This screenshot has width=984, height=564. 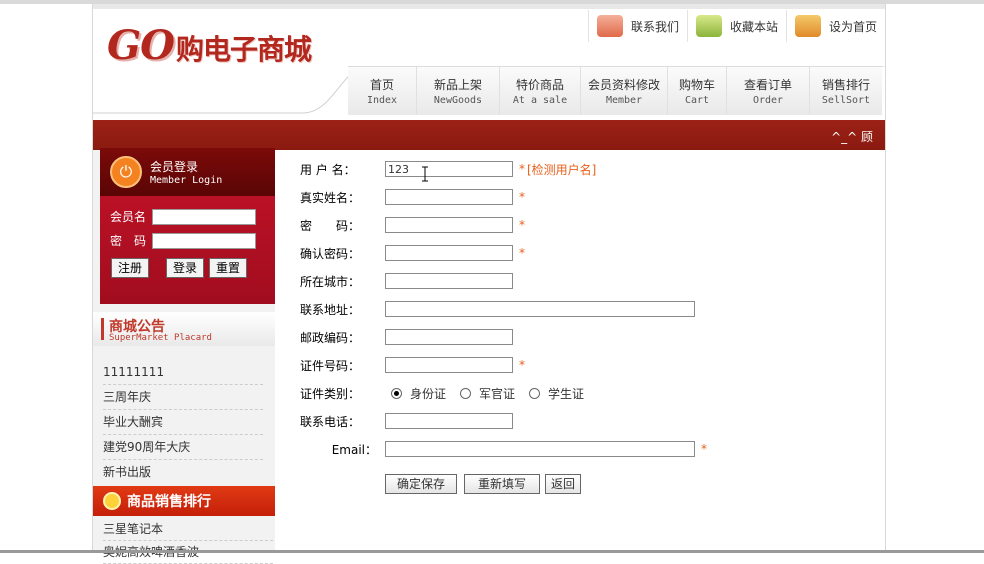 I want to click on row-address: 联系地址：, so click(x=497, y=309).